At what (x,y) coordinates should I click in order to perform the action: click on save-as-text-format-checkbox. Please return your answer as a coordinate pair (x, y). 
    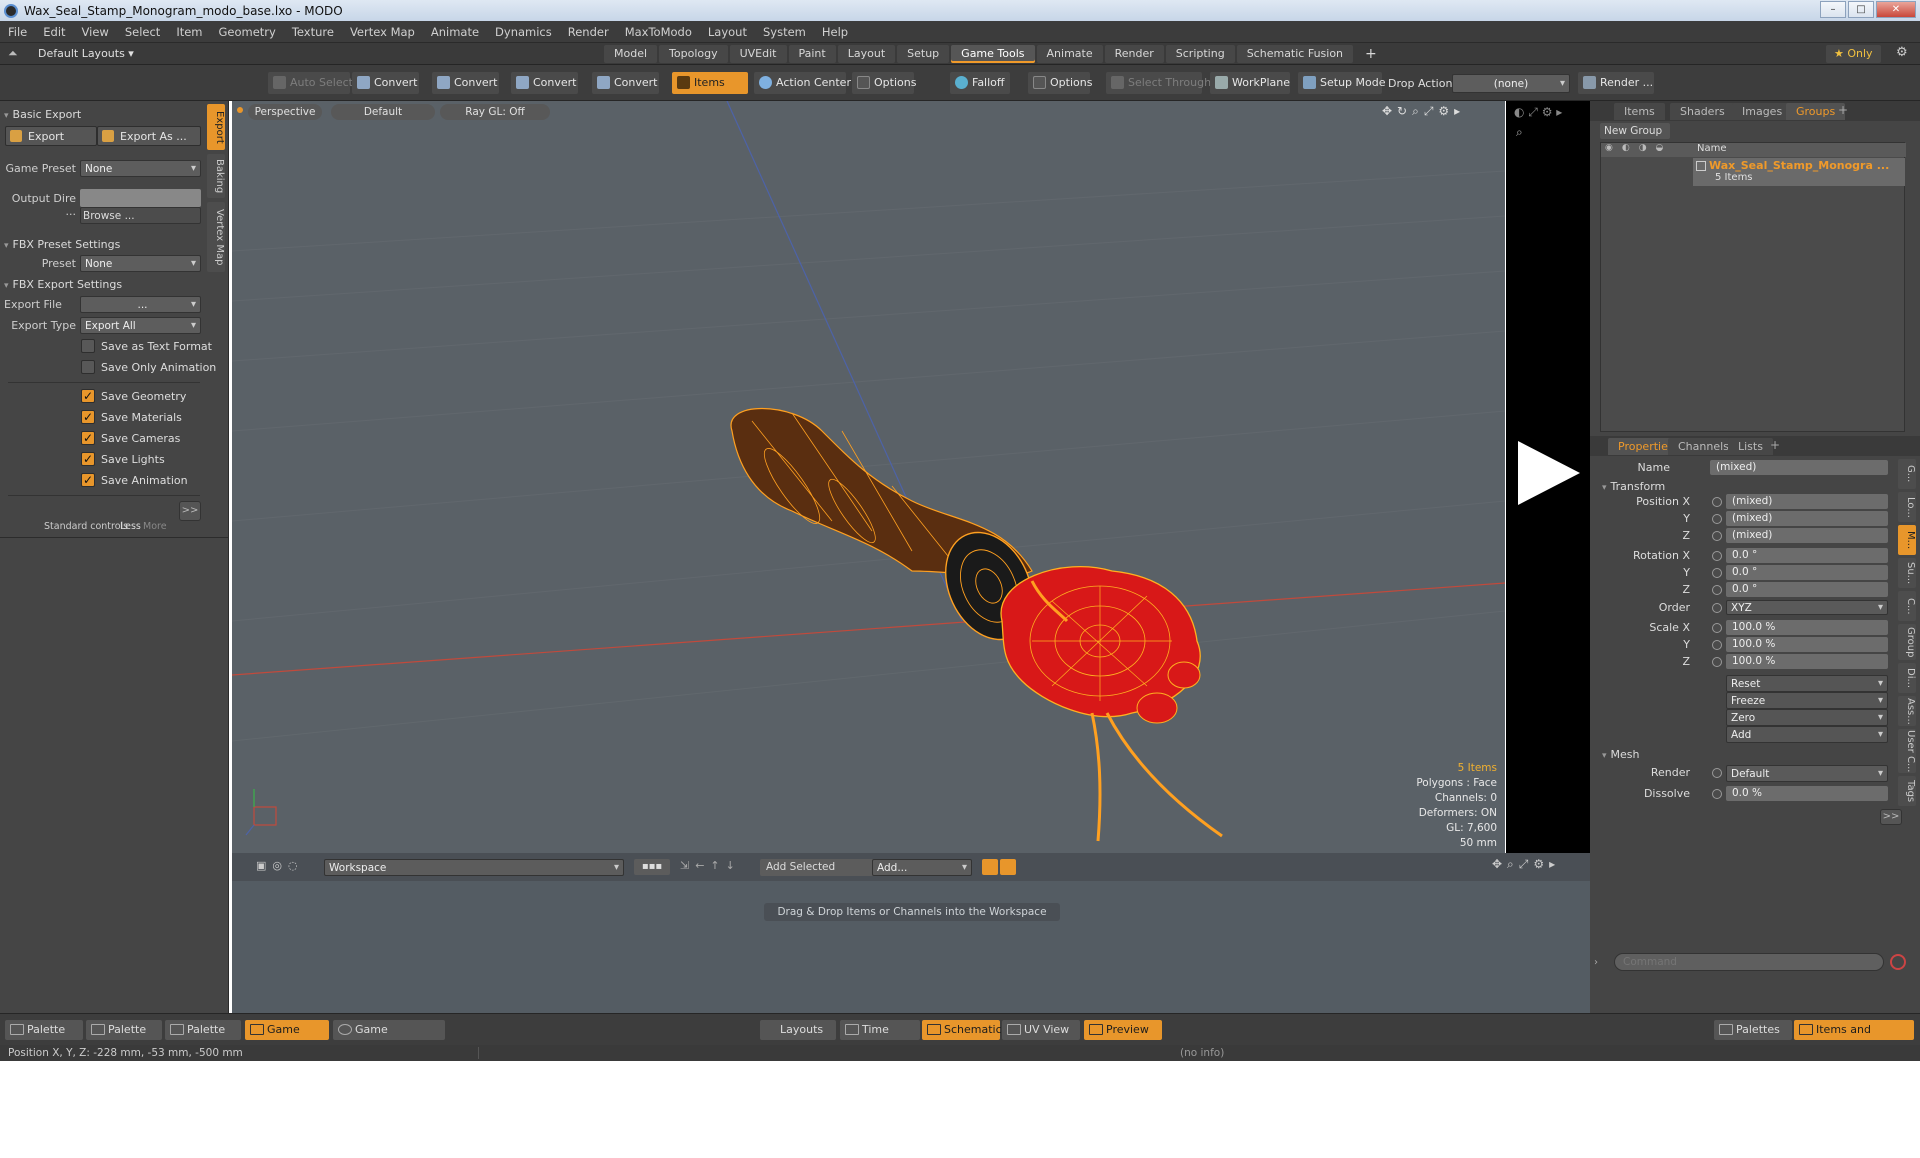
    Looking at the image, I should click on (88, 346).